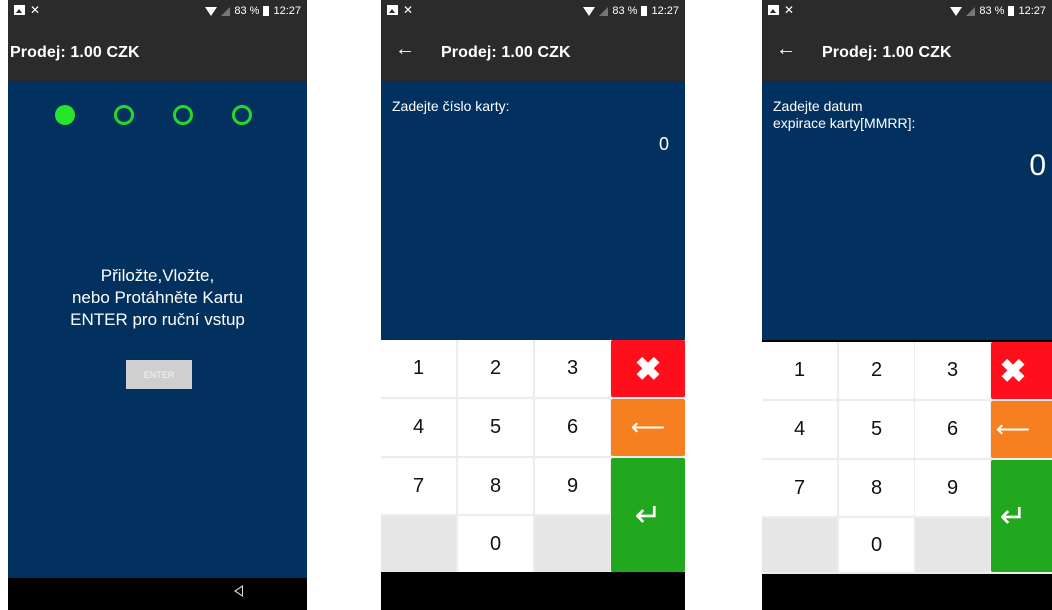 This screenshot has width=1052, height=610. What do you see at coordinates (157, 275) in the screenshot?
I see `instruction-line: Přiložte,Vložte,` at bounding box center [157, 275].